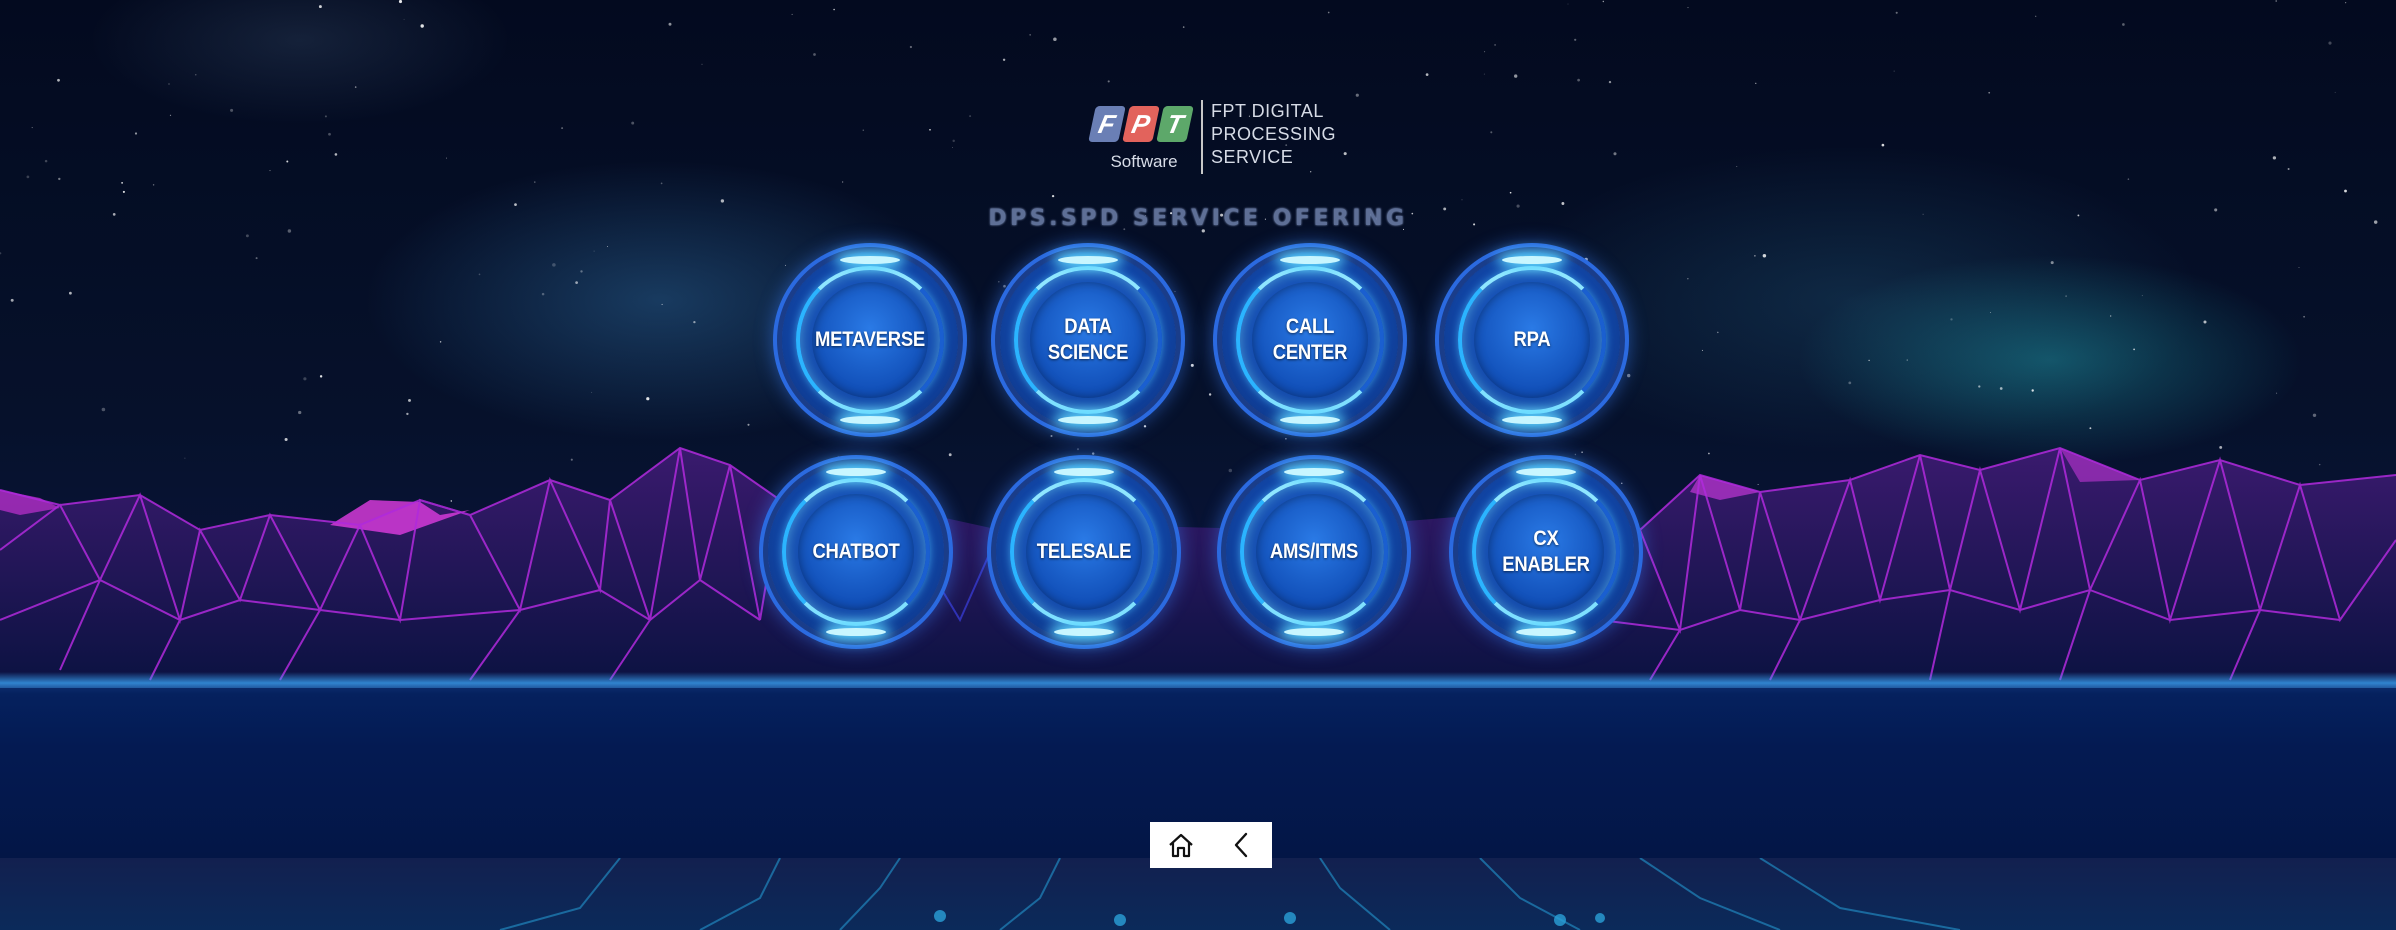 This screenshot has height=930, width=2396. I want to click on logo-letter-p: P, so click(1141, 124).